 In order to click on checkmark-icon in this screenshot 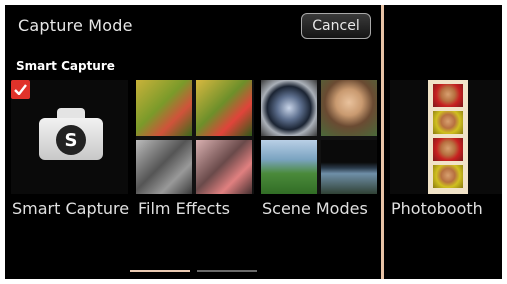, I will do `click(20, 89)`.